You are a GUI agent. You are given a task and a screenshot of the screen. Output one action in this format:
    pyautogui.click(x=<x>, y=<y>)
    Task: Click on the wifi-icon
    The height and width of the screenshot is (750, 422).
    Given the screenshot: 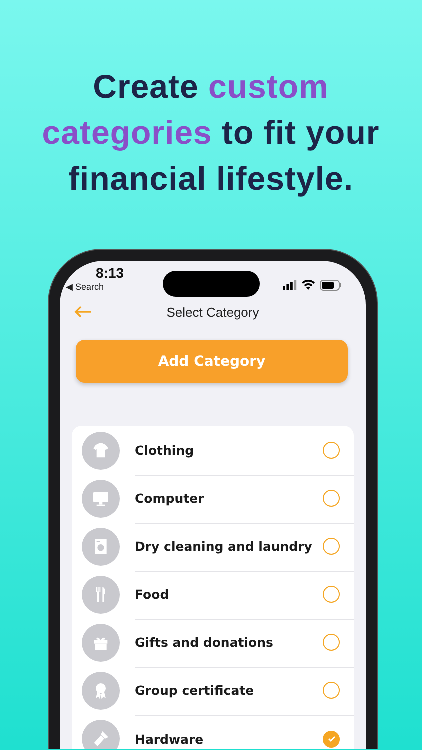 What is the action you would take?
    pyautogui.click(x=308, y=285)
    